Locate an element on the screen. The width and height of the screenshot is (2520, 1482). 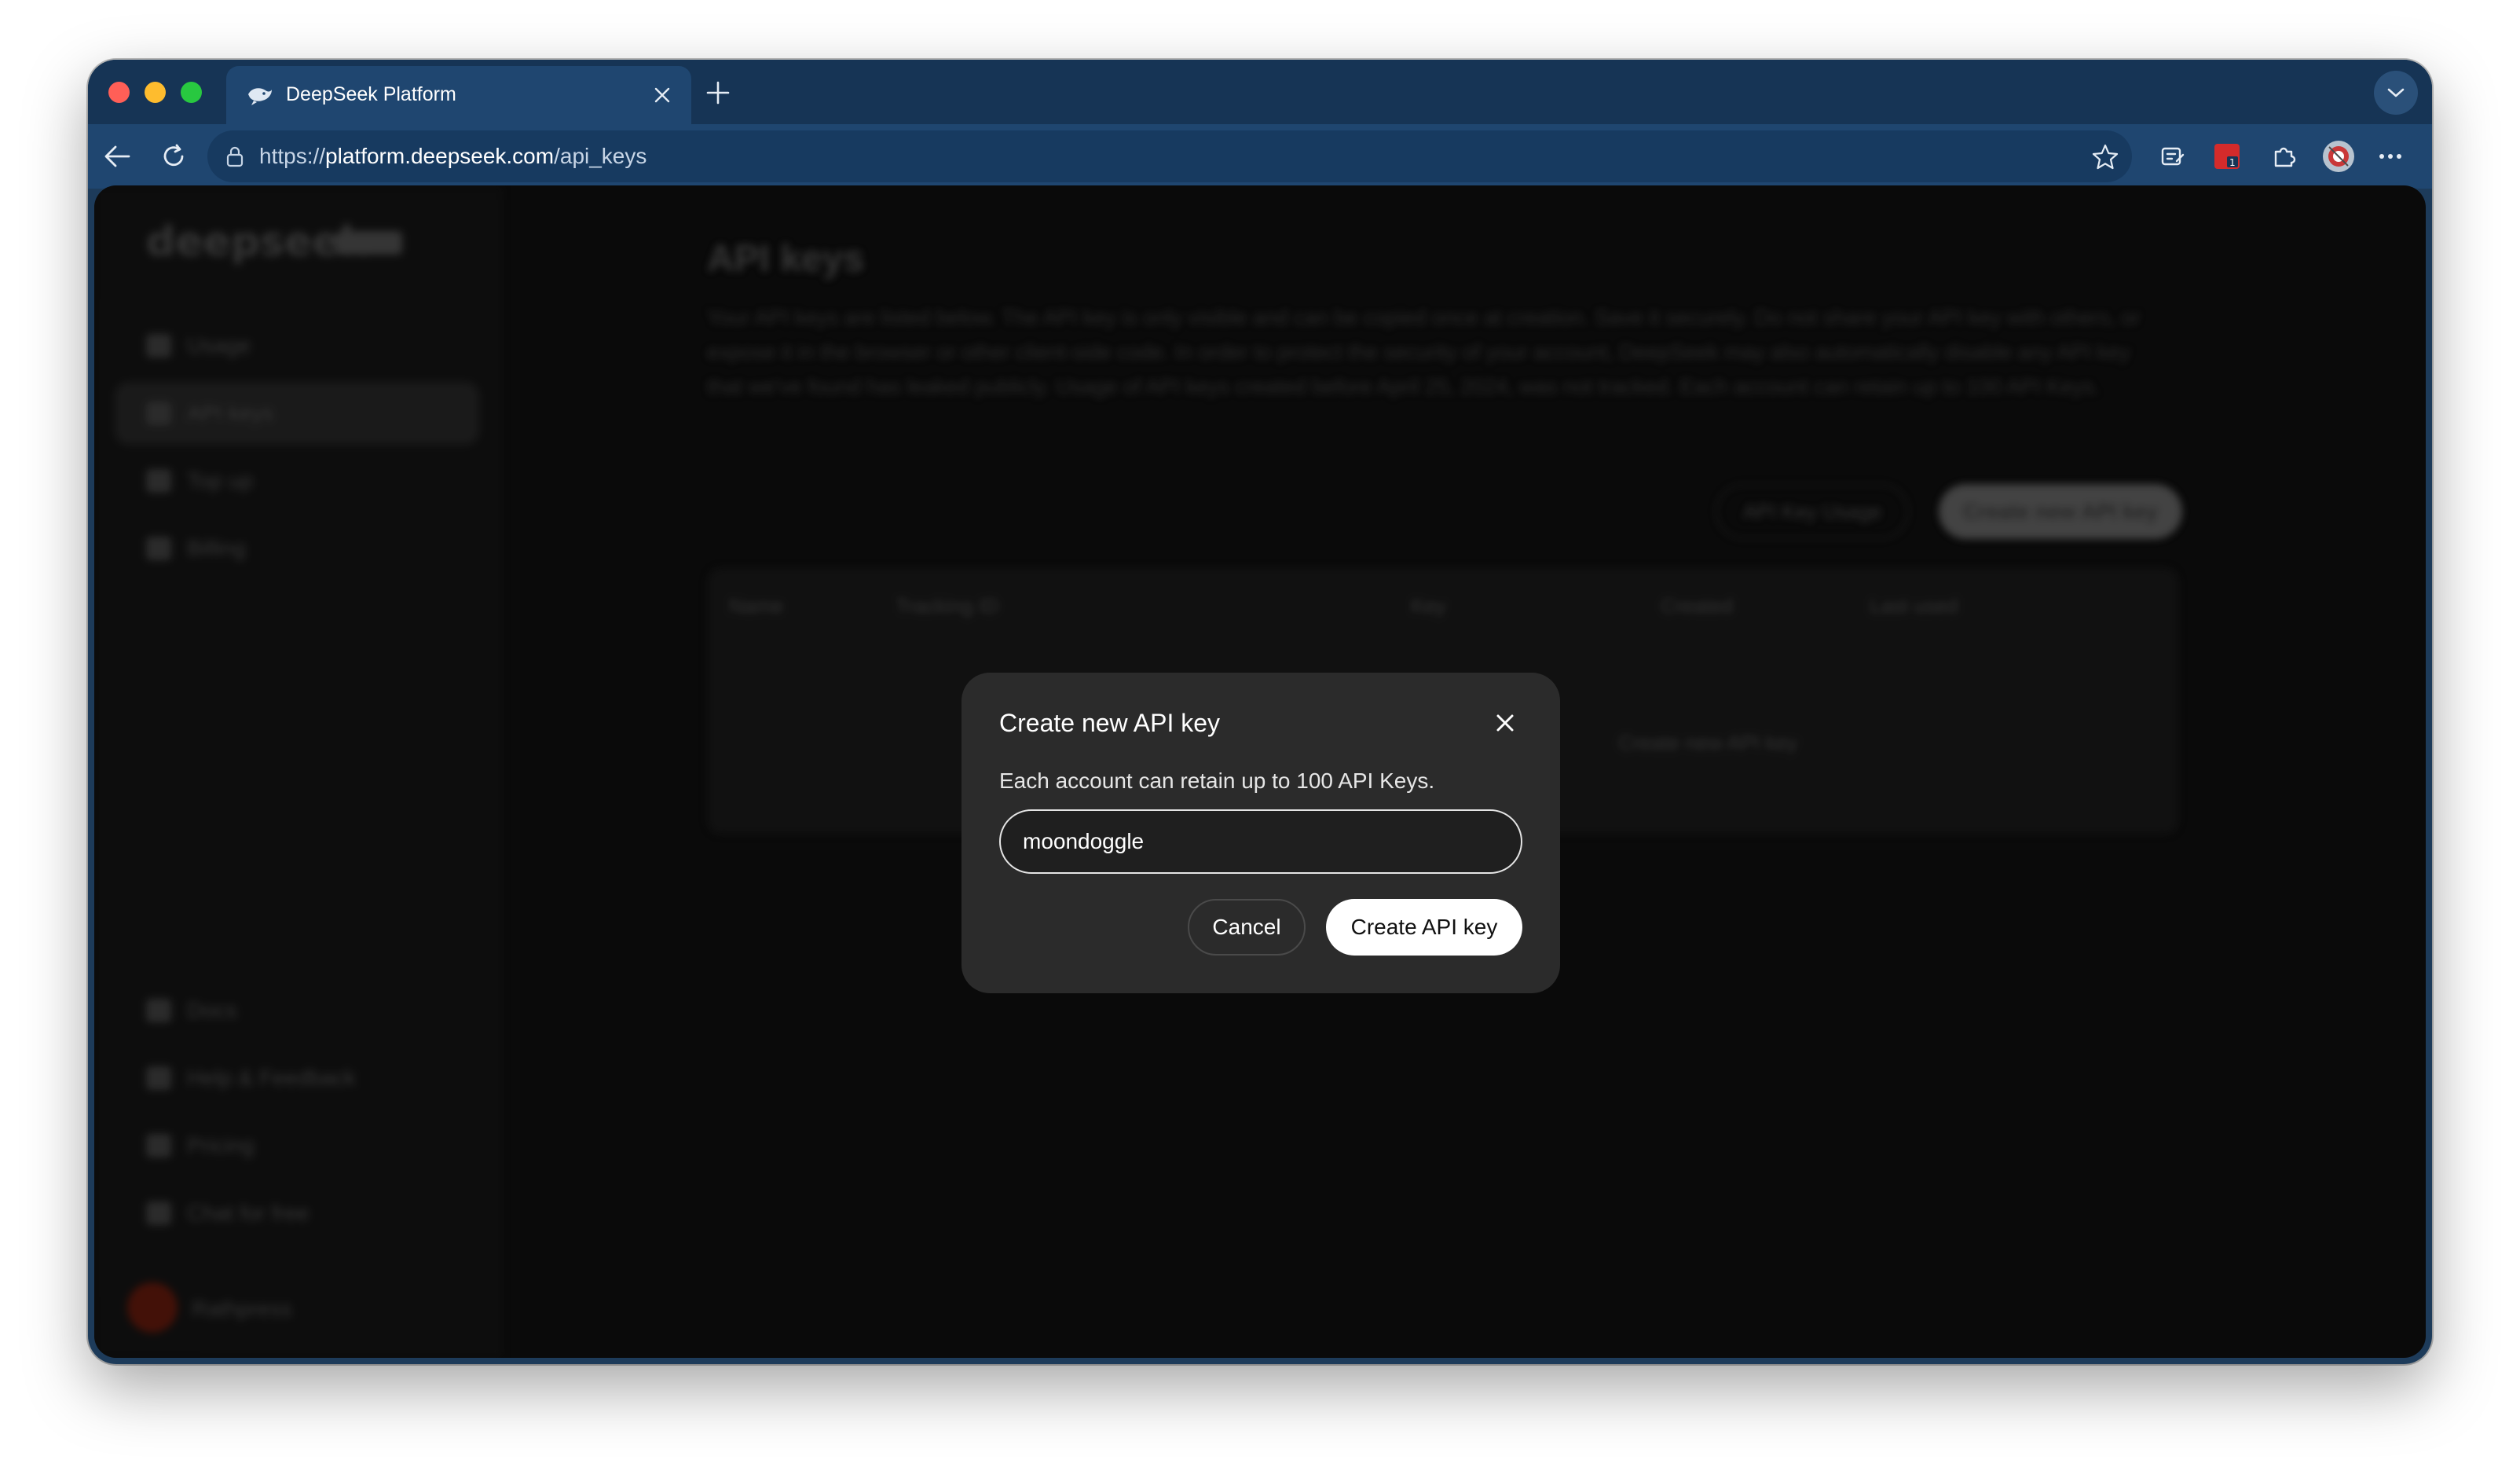
doc-icon is located at coordinates (158, 1010).